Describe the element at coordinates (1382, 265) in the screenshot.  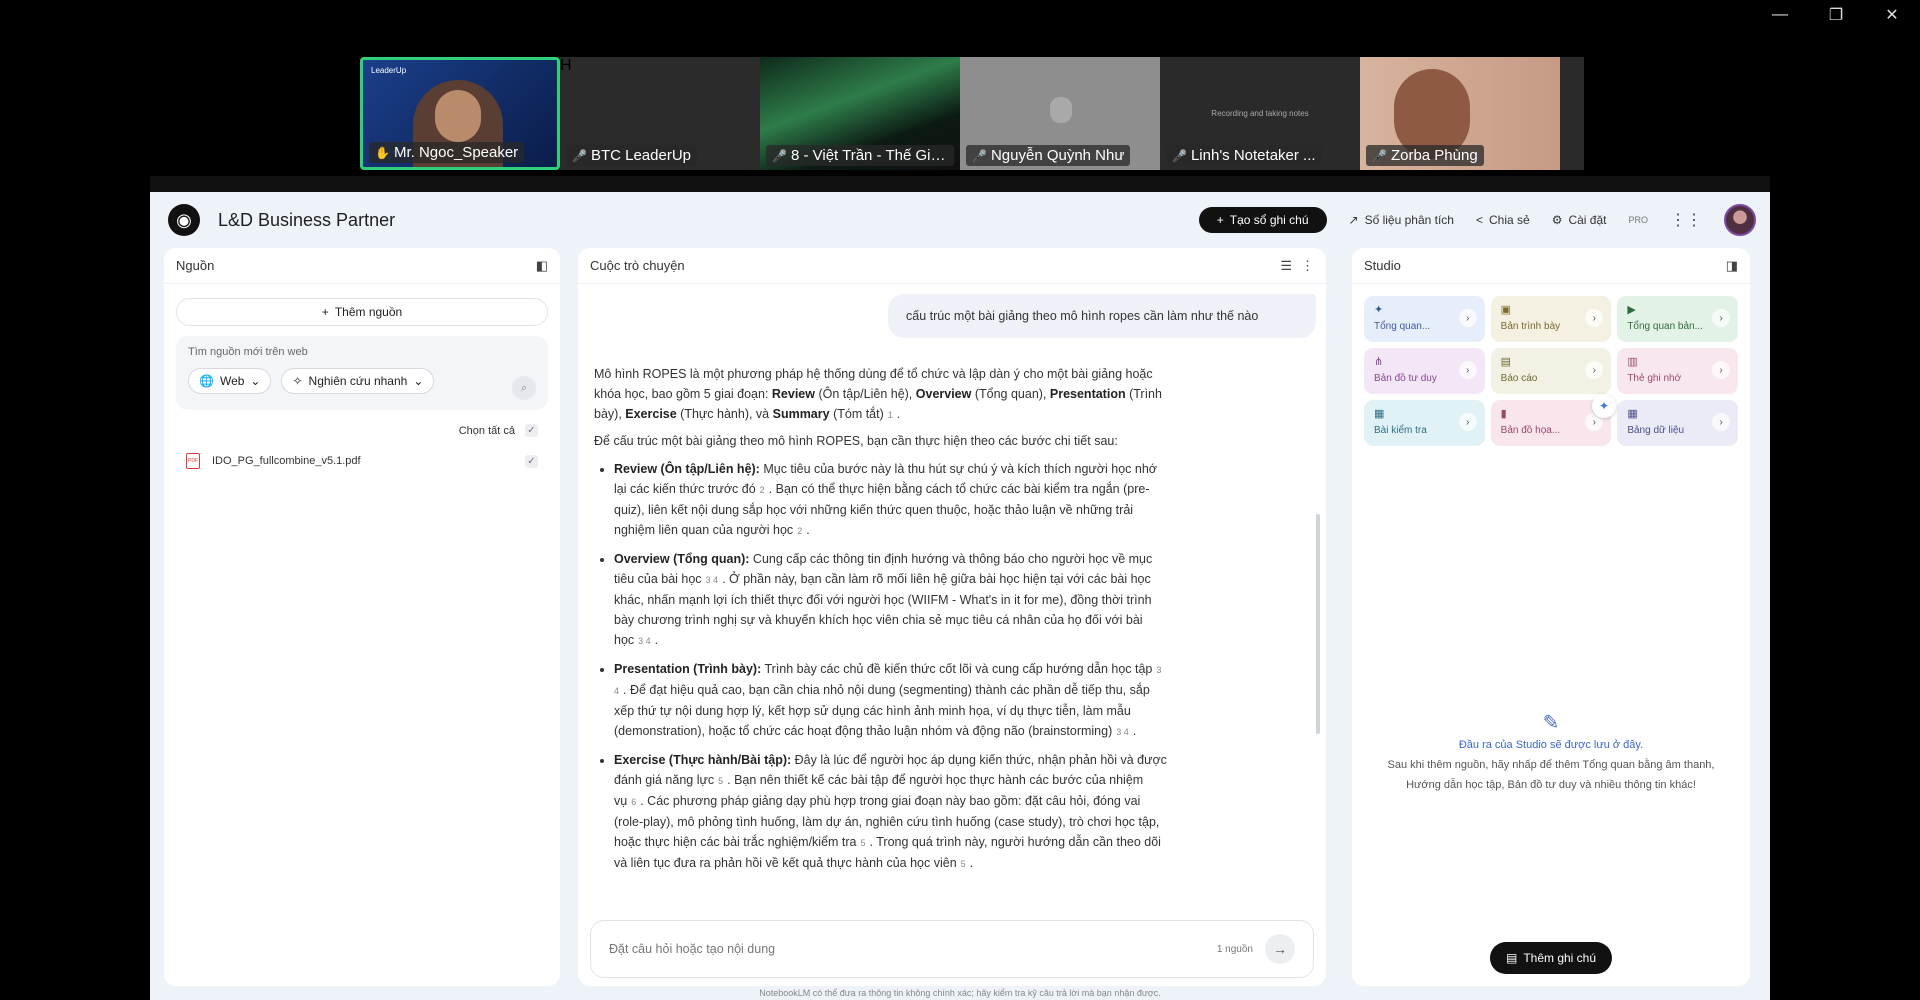
I see `studio-title: Studio` at that location.